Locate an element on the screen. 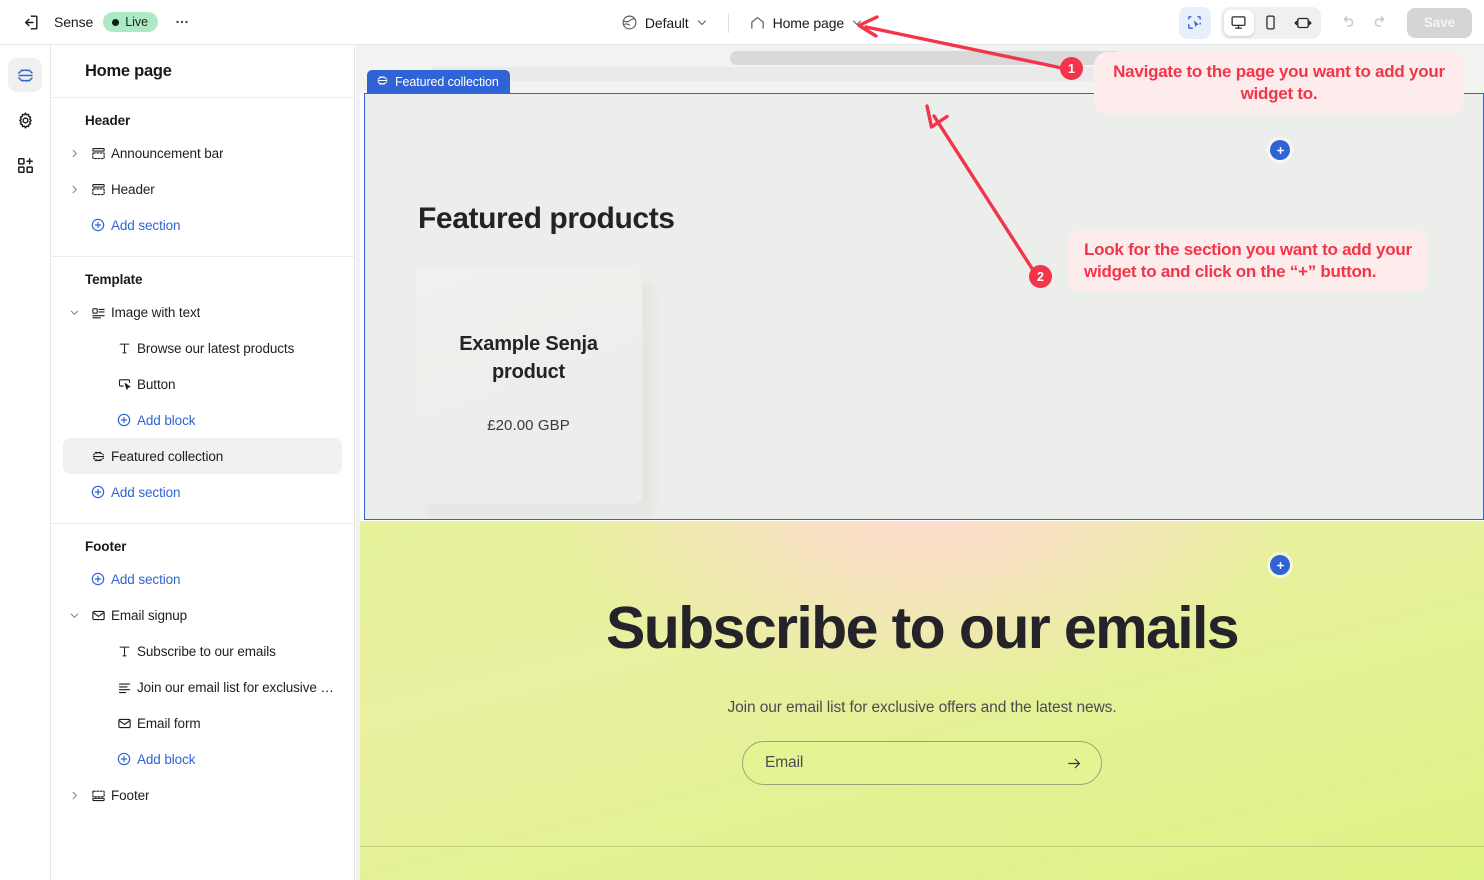 The height and width of the screenshot is (880, 1484). section-badge: Featured collection is located at coordinates (438, 81).